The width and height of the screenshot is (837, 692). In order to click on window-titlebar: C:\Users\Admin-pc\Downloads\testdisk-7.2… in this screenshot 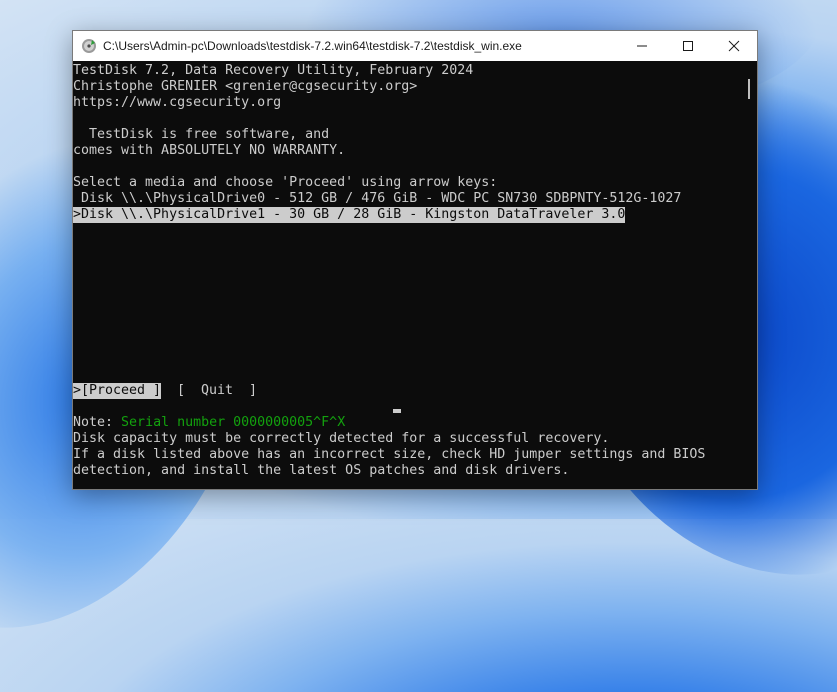, I will do `click(415, 46)`.